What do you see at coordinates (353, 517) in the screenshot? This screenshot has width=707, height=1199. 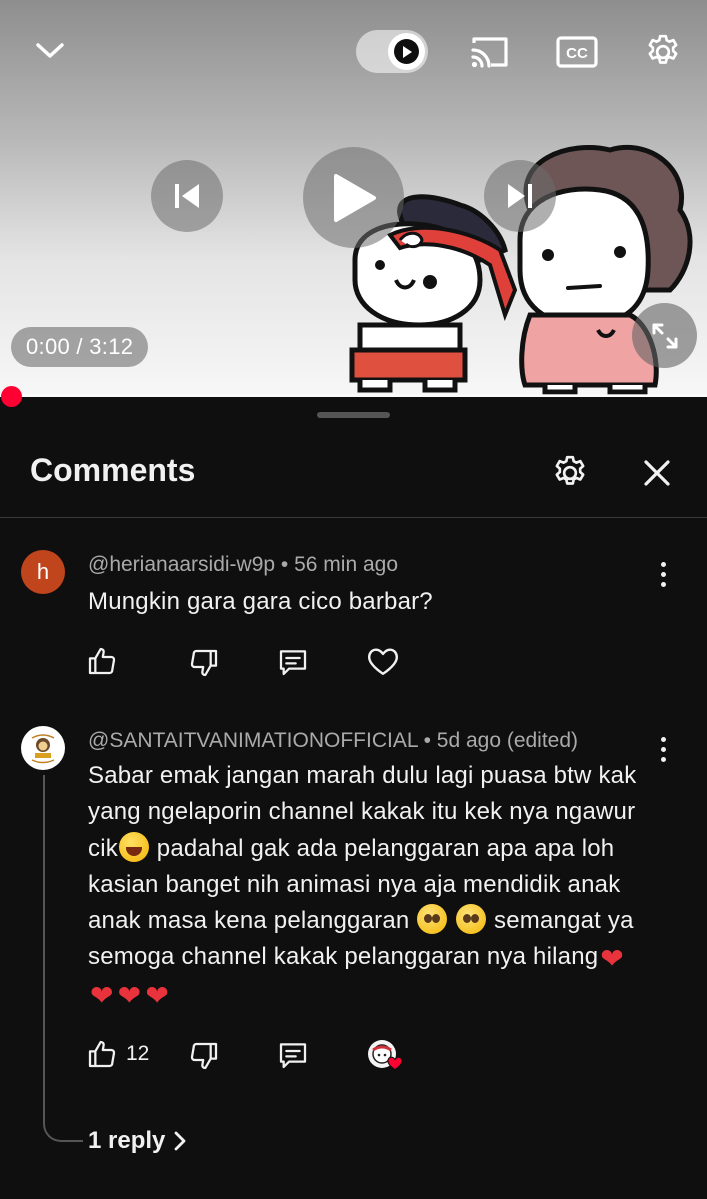 I see `header-divider` at bounding box center [353, 517].